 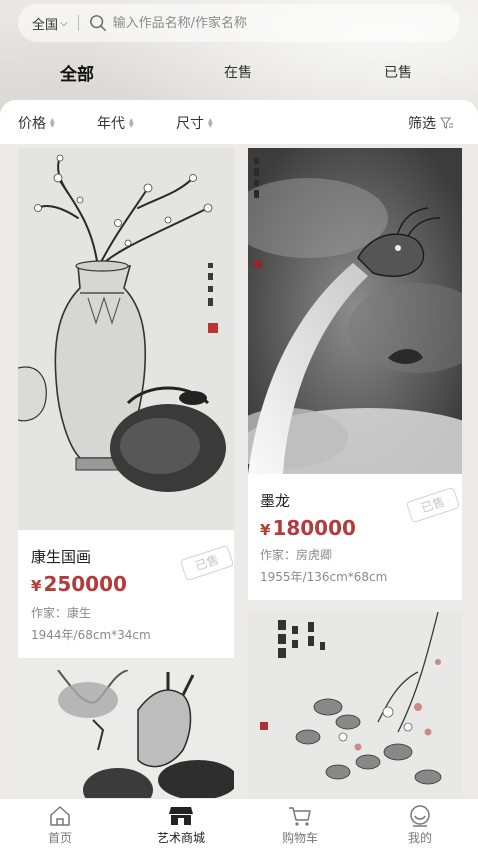 What do you see at coordinates (45, 25) in the screenshot?
I see `region-label: 全国` at bounding box center [45, 25].